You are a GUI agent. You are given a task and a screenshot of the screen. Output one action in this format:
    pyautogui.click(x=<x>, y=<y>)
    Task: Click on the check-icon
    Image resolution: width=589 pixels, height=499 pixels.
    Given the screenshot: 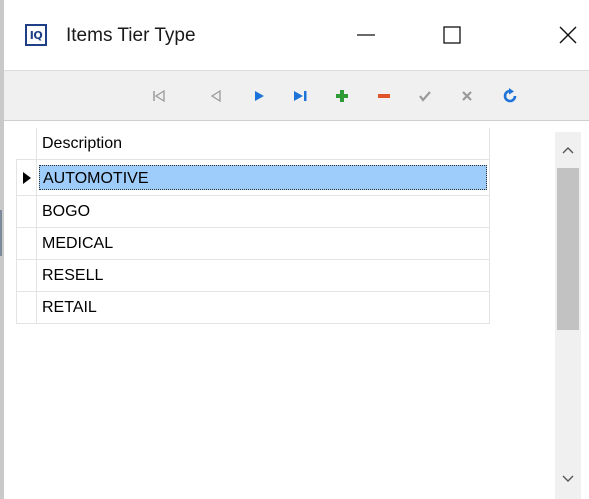 What is the action you would take?
    pyautogui.click(x=425, y=96)
    